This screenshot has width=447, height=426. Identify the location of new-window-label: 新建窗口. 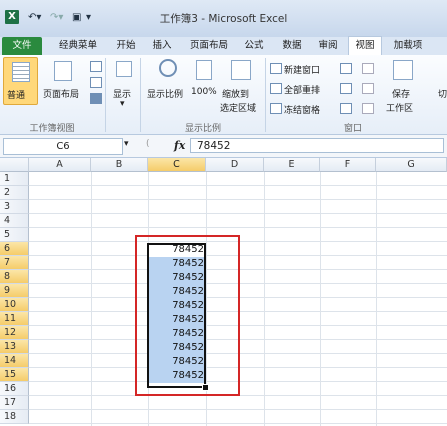
(302, 71).